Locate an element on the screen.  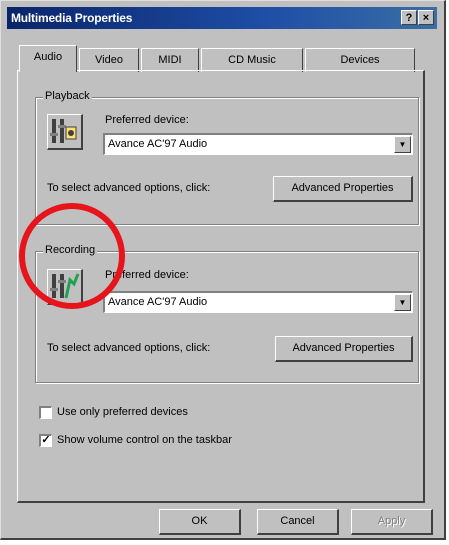
close-button: × is located at coordinates (426, 17).